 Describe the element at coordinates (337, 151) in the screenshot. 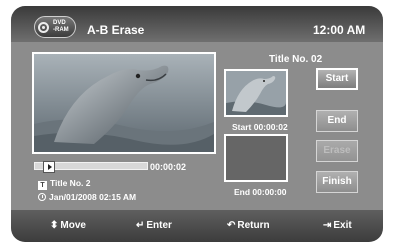

I see `erase-button: Erase` at that location.